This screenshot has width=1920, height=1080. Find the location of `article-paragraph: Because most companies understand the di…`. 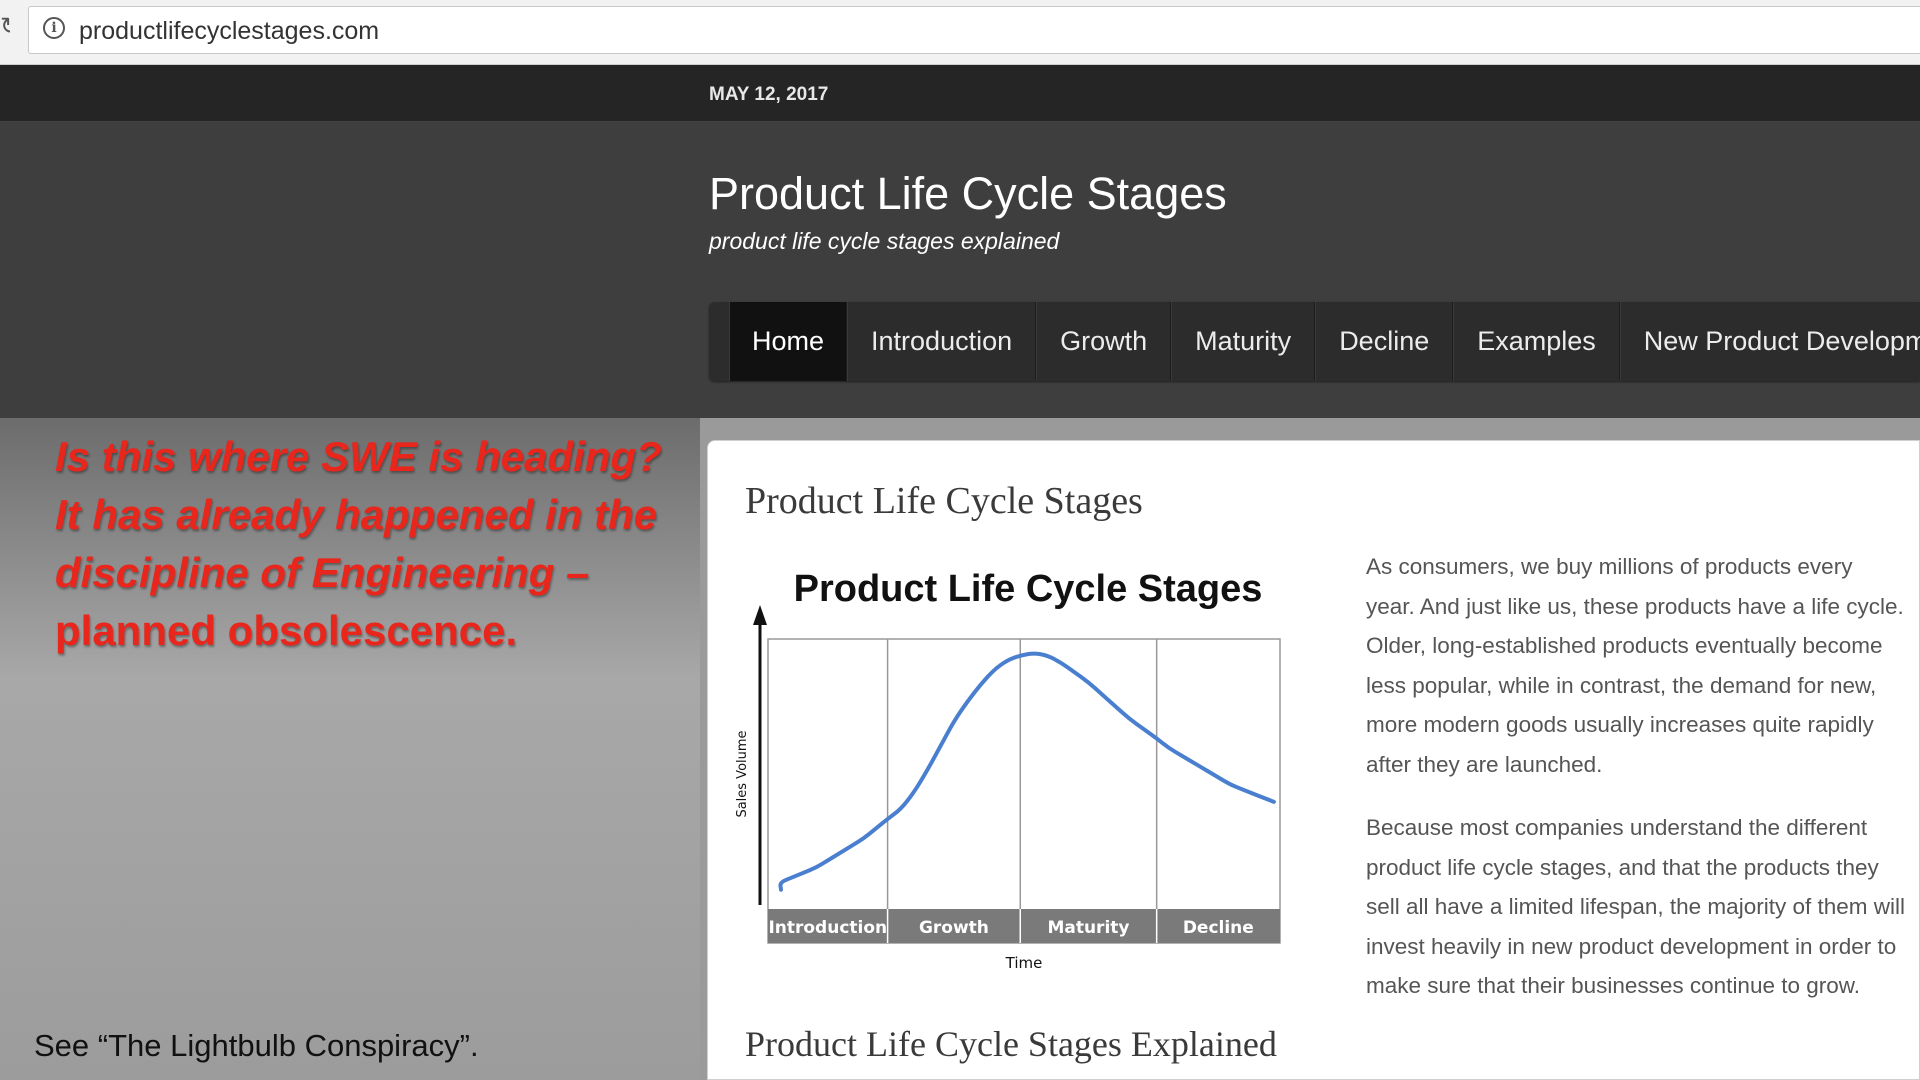

article-paragraph: Because most companies understand the di… is located at coordinates (1635, 906).